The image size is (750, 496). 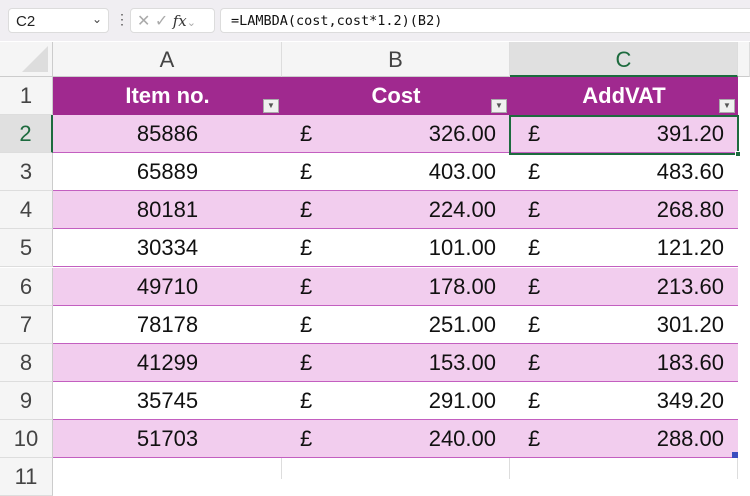 What do you see at coordinates (624, 210) in the screenshot?
I see `table-cell: £268.80` at bounding box center [624, 210].